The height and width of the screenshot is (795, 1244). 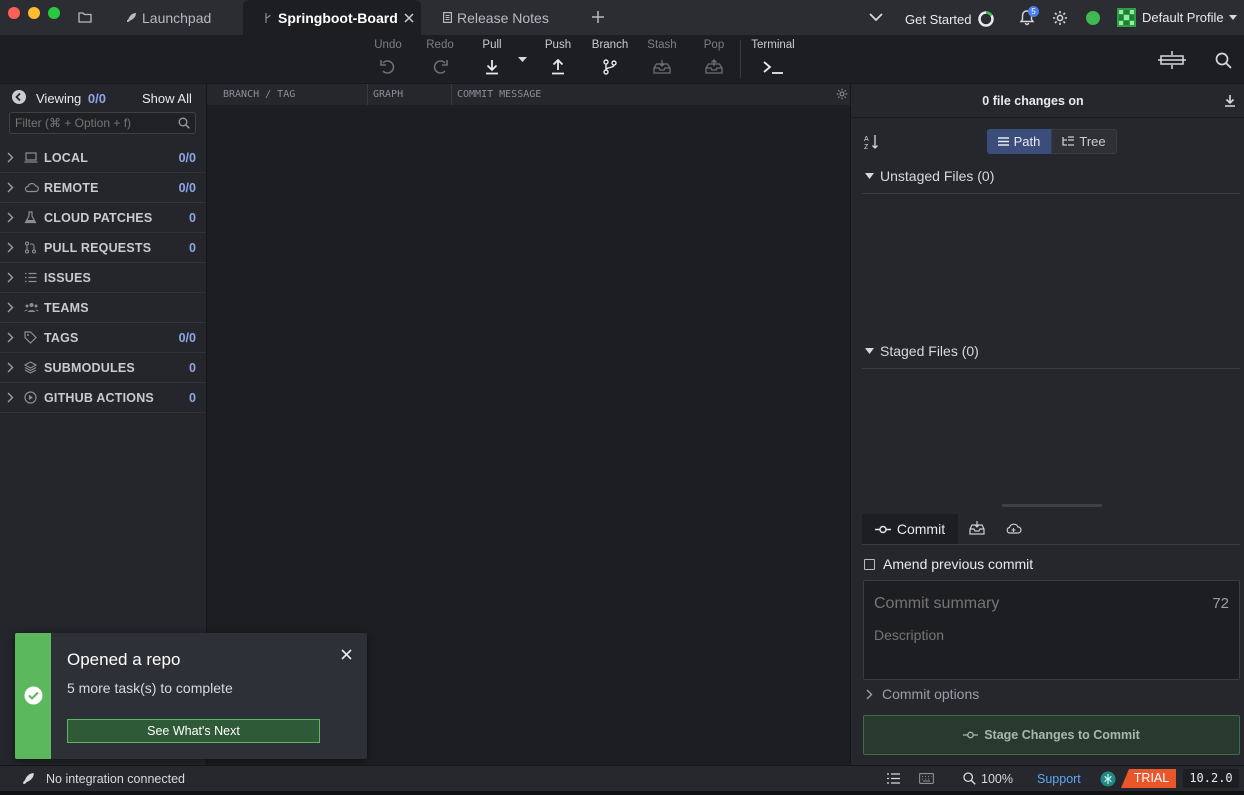 What do you see at coordinates (926, 778) in the screenshot?
I see `keyboard-icon` at bounding box center [926, 778].